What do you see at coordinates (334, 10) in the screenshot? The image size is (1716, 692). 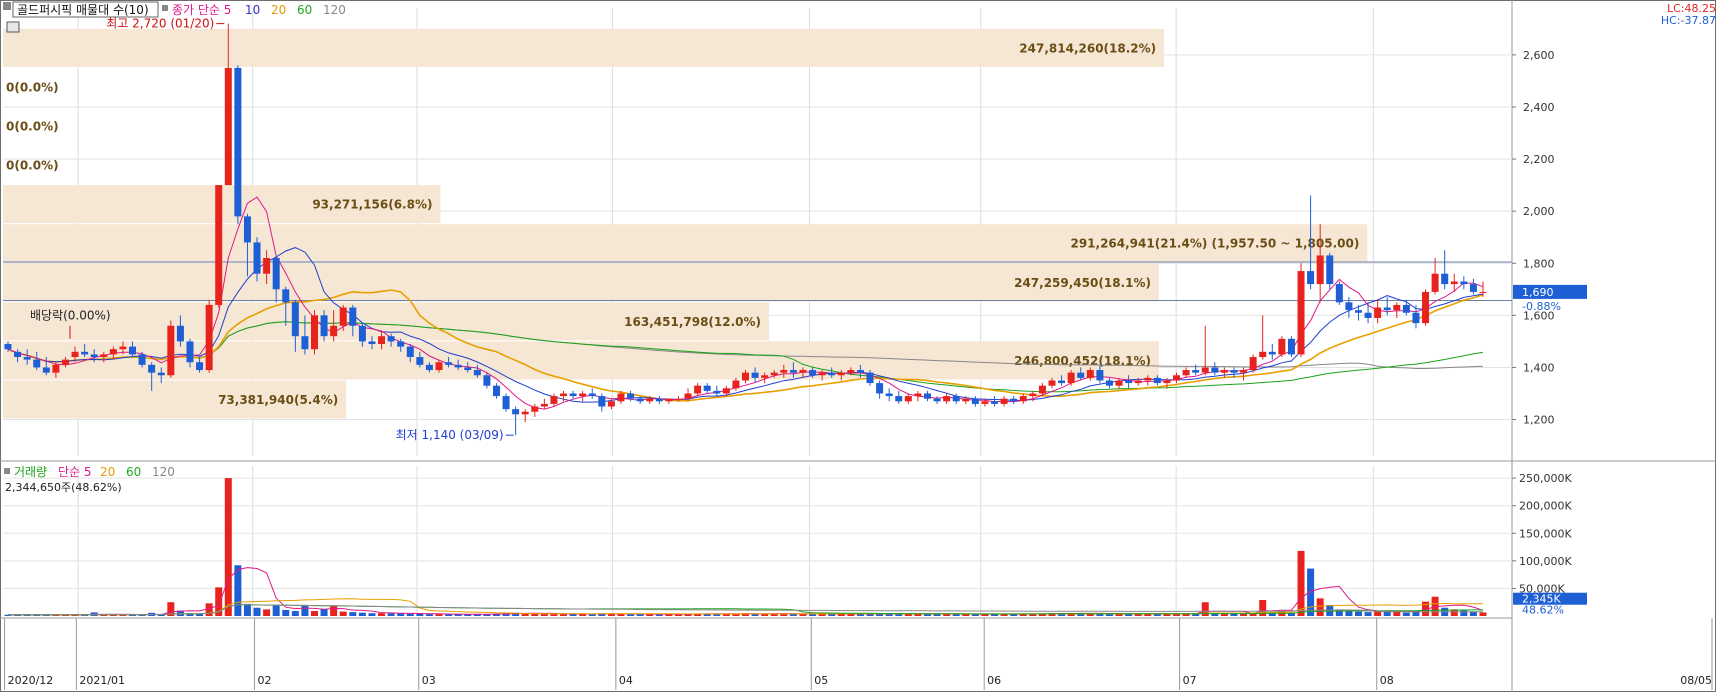 I see `ma-period-label: 120` at bounding box center [334, 10].